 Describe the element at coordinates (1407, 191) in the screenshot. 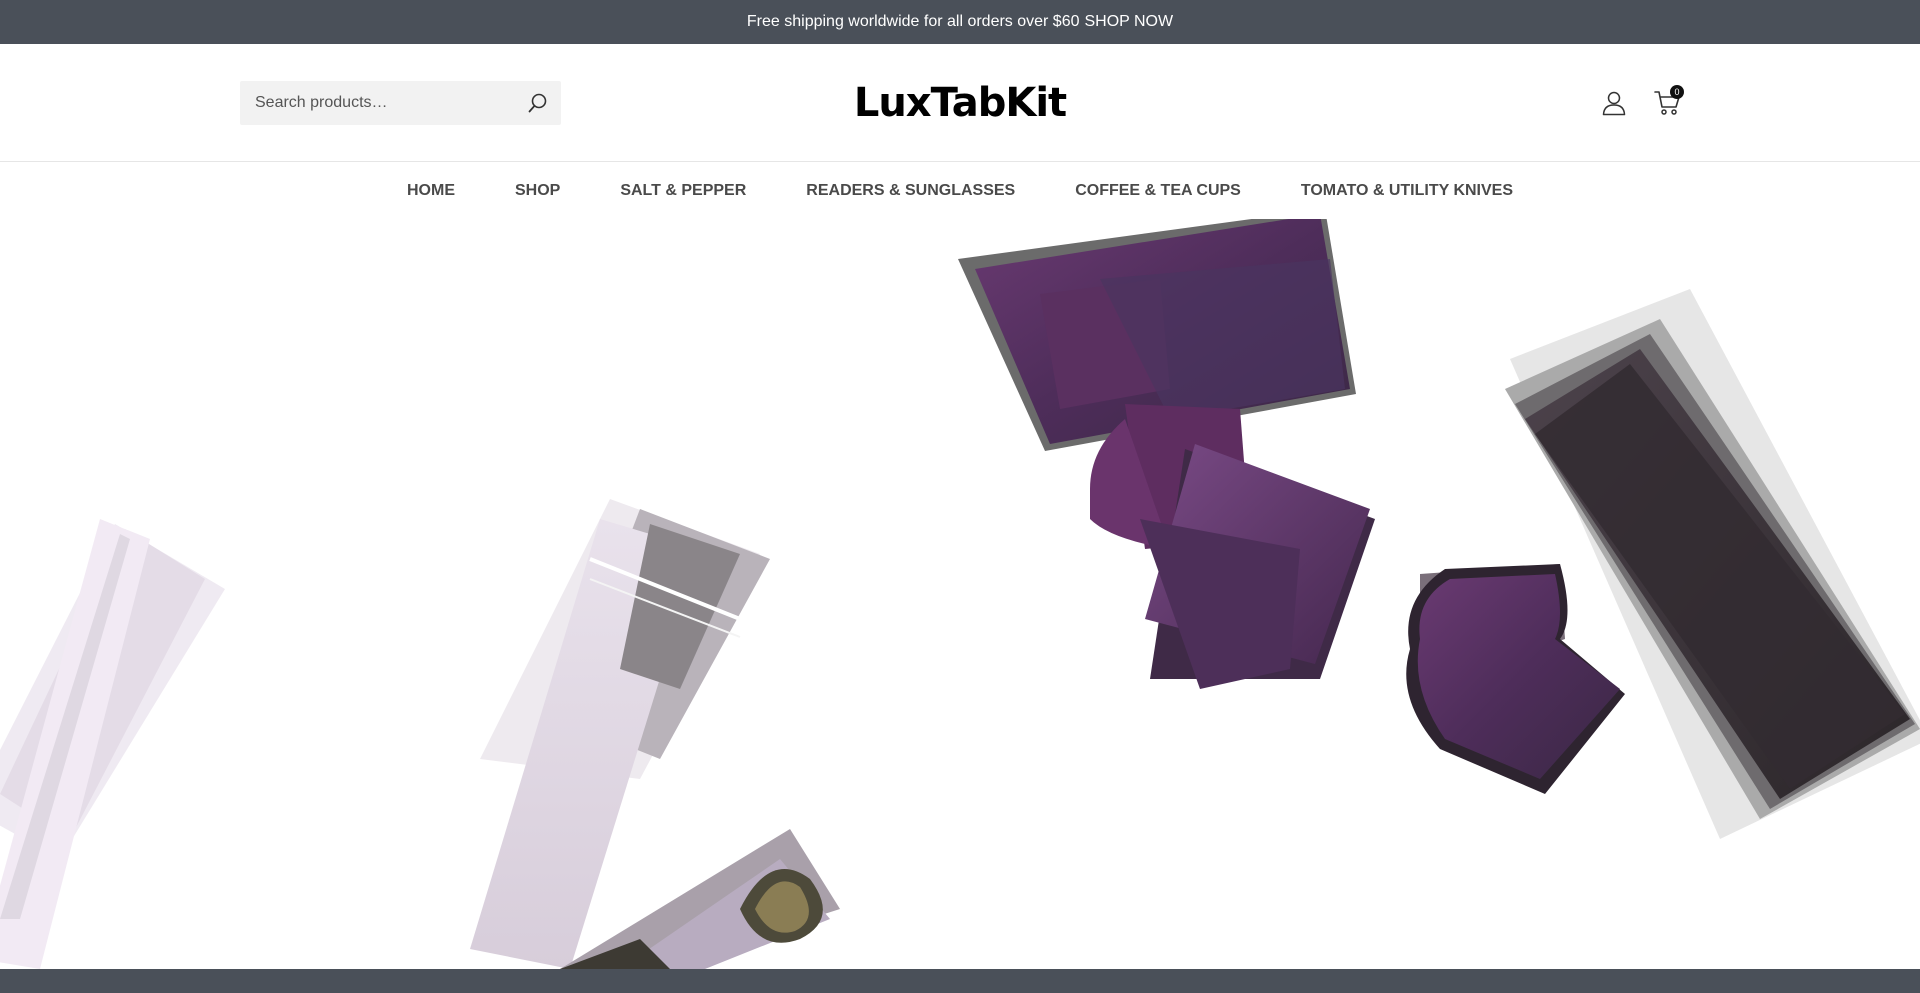

I see `nav-item-tomato-utility-knives: TOMATO & UTILITY KNIVES` at that location.